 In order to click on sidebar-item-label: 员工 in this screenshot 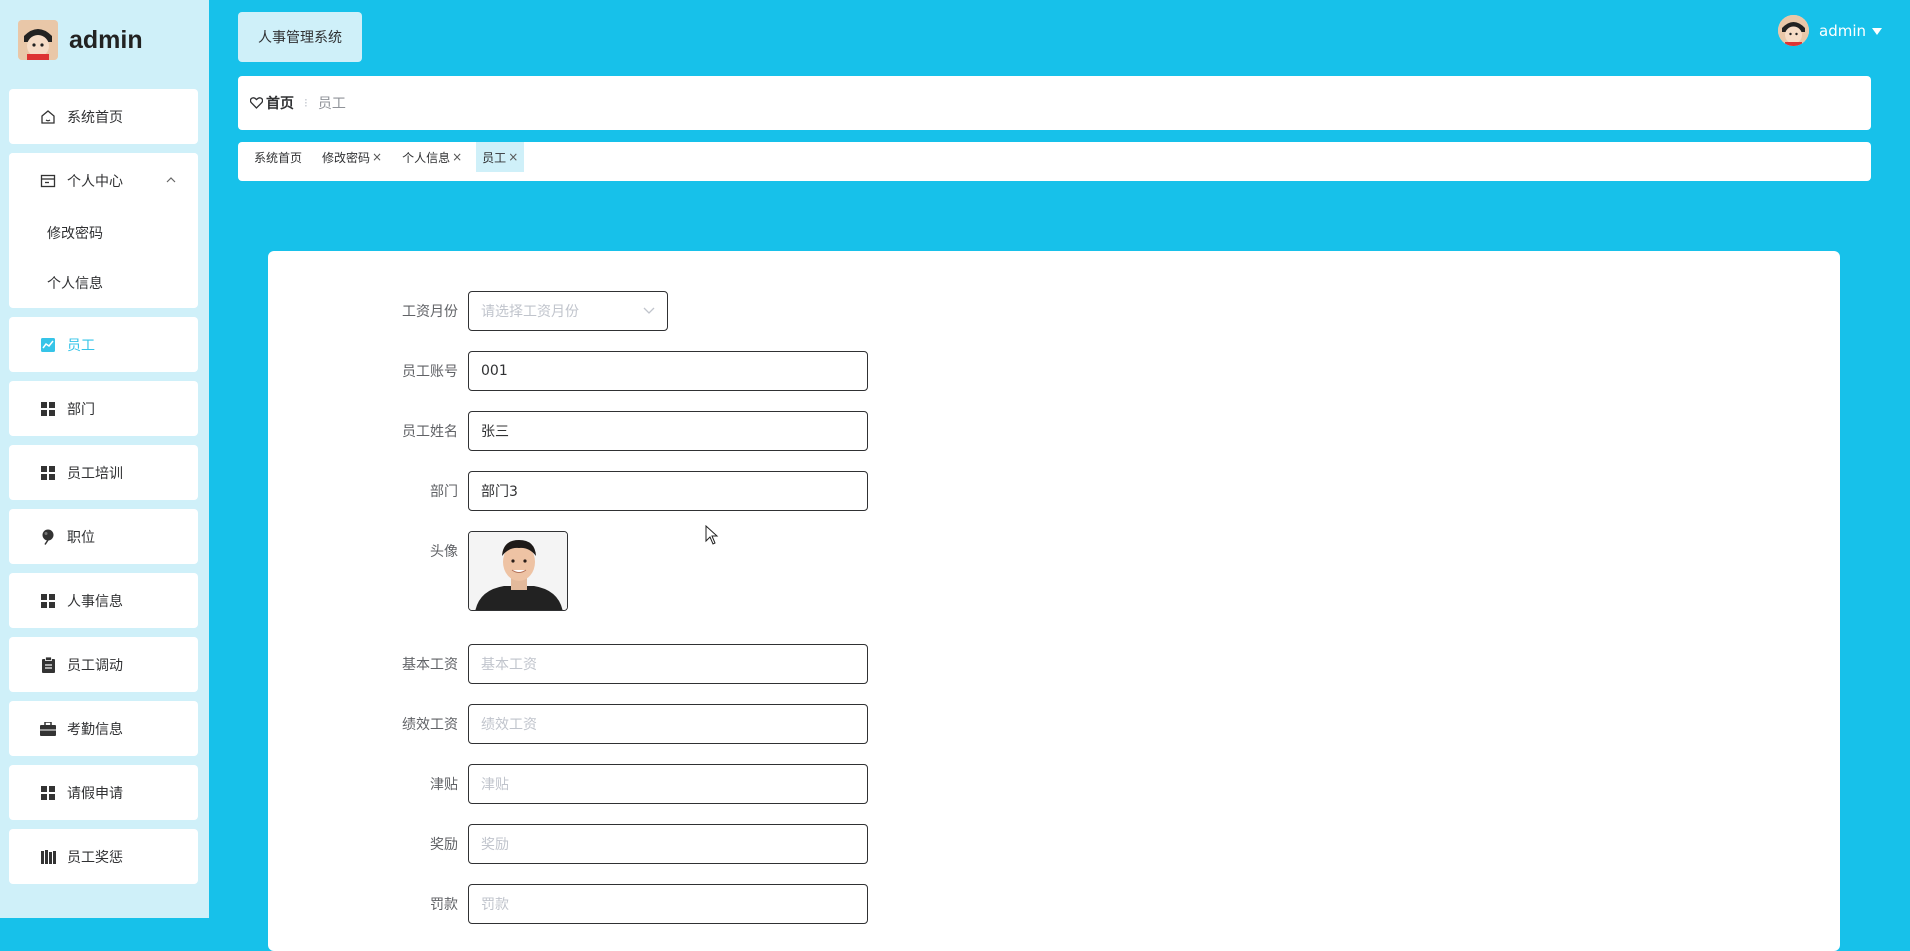, I will do `click(81, 345)`.